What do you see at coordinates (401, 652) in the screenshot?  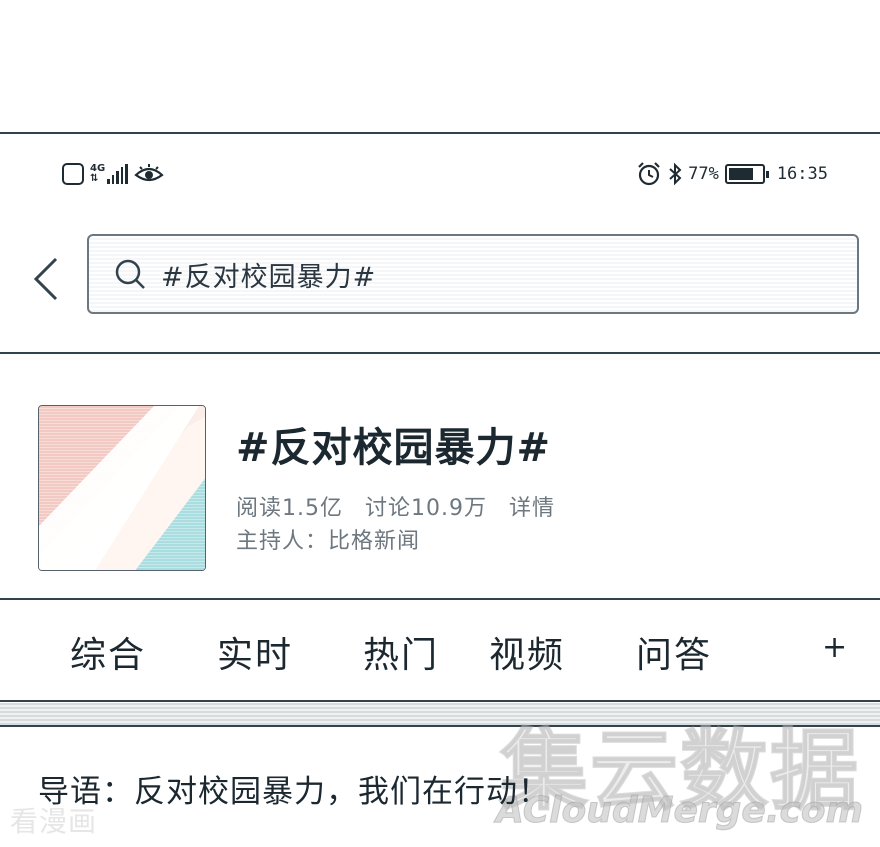 I see `tab-hot: 热门` at bounding box center [401, 652].